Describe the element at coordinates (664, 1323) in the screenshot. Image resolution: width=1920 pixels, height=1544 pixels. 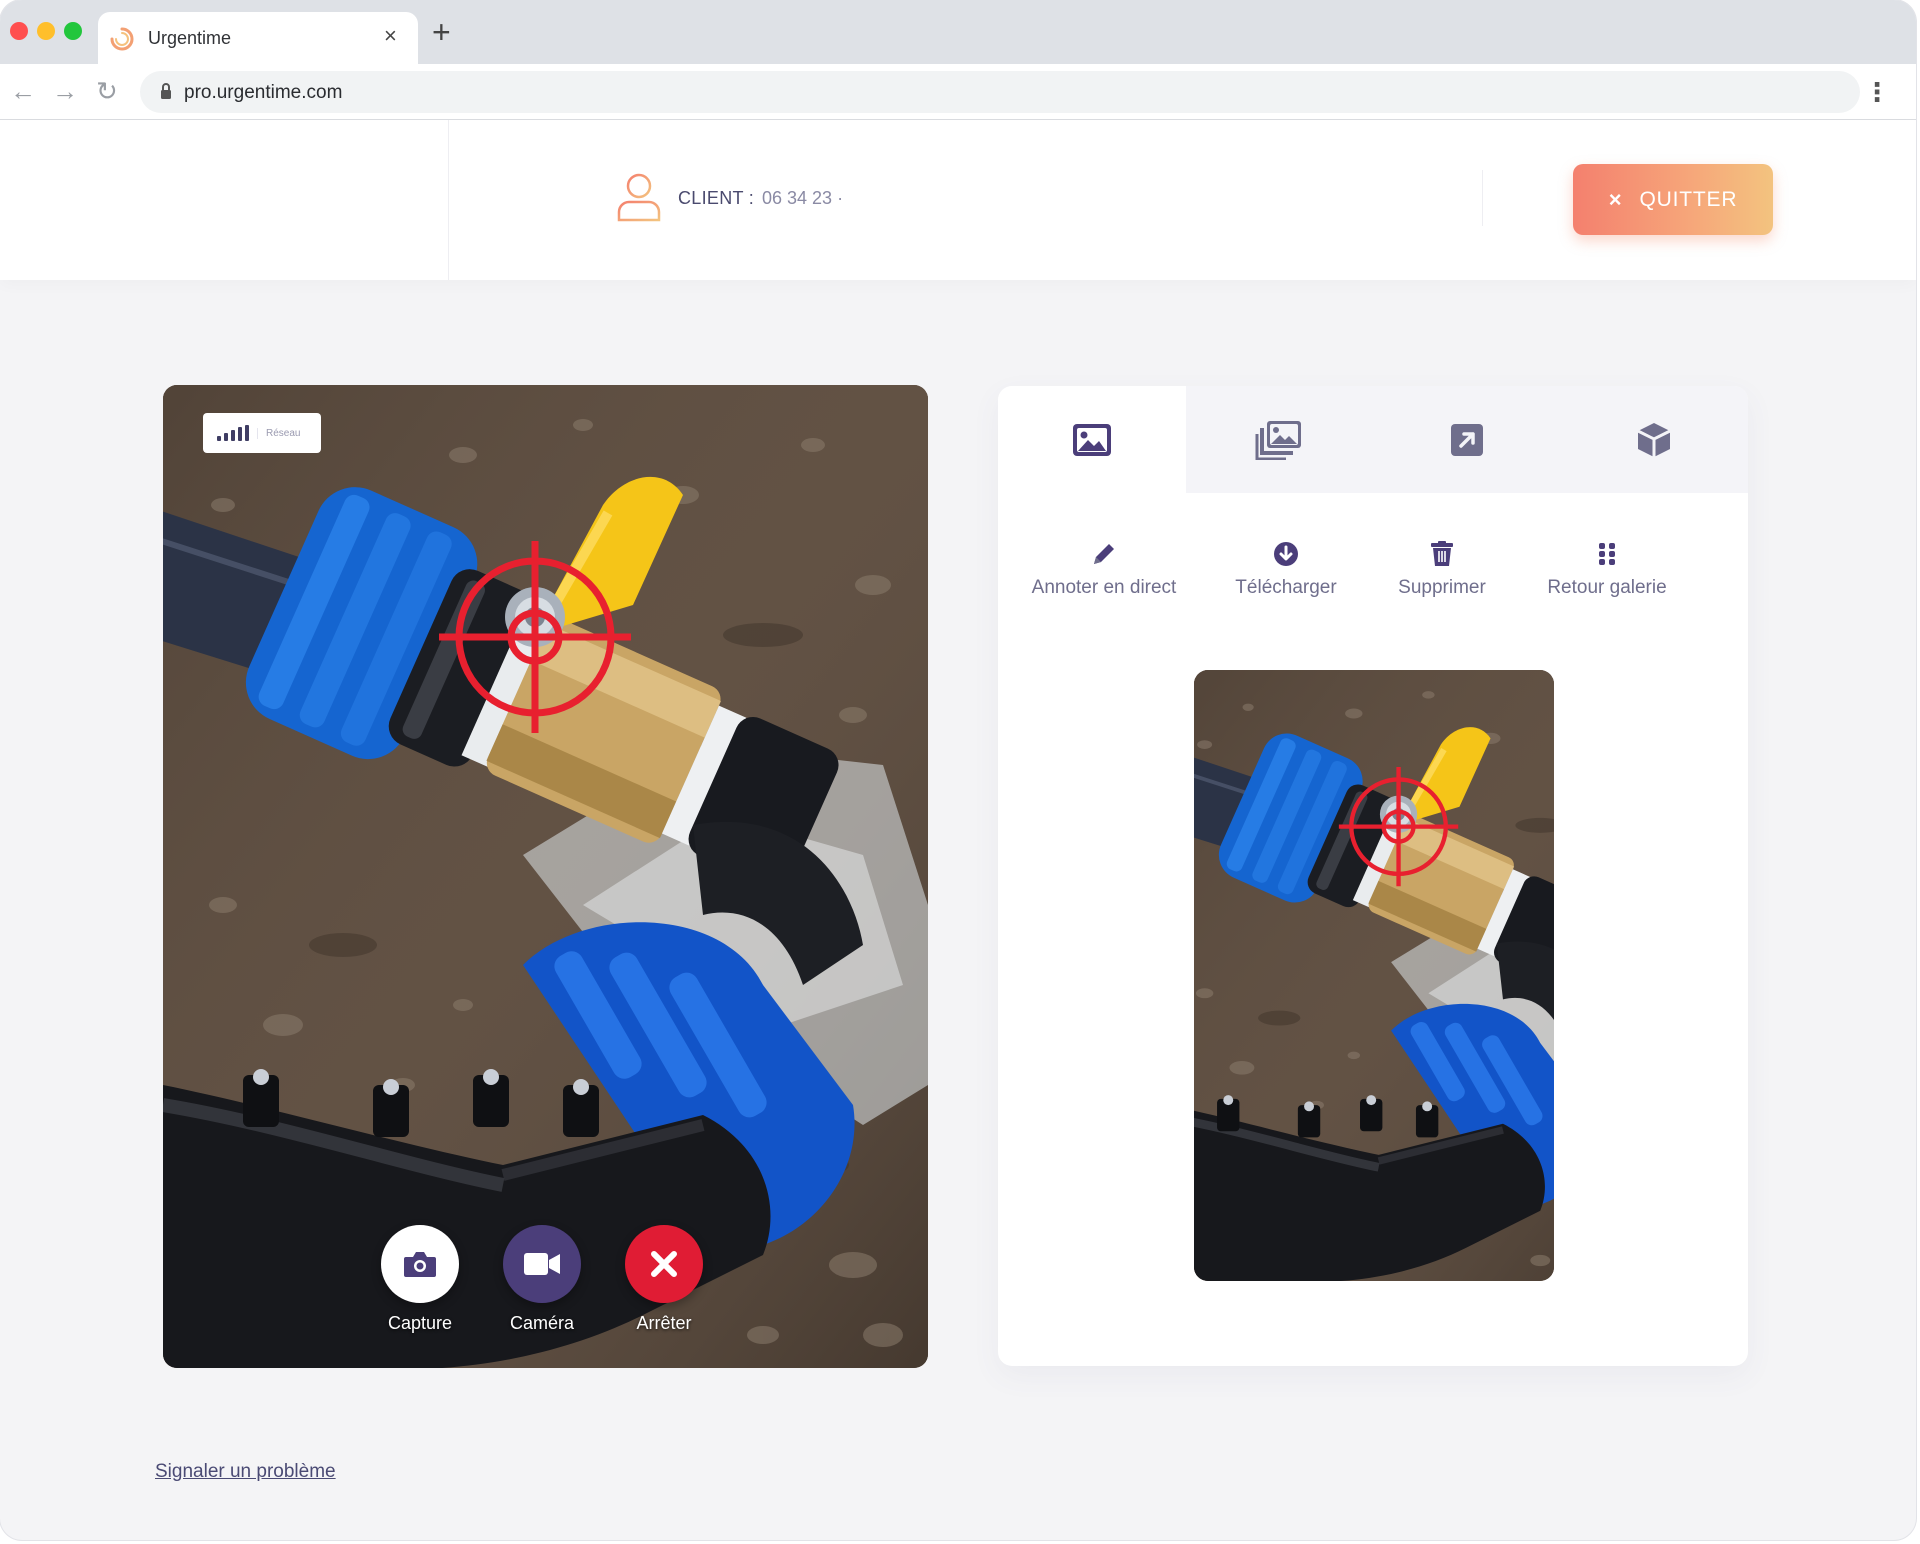
I see `stop-label: Arrêter` at that location.